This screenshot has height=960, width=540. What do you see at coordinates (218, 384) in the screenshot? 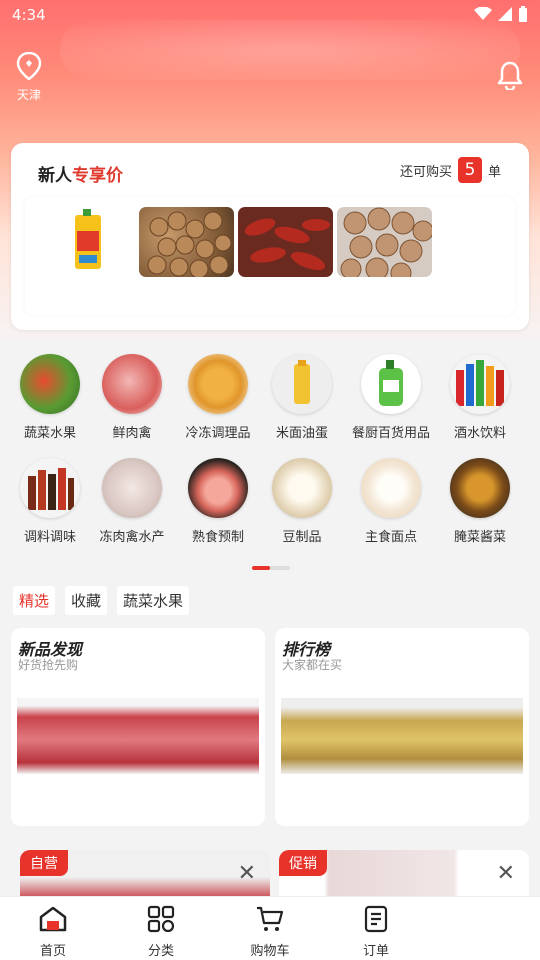
I see `frozen-prepared-icon` at bounding box center [218, 384].